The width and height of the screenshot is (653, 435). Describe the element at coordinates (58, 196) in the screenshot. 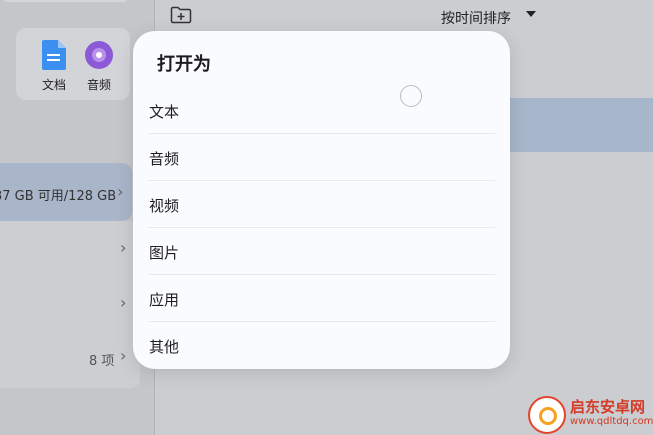

I see `storage-text: 37 GB 可用/128 GB` at that location.